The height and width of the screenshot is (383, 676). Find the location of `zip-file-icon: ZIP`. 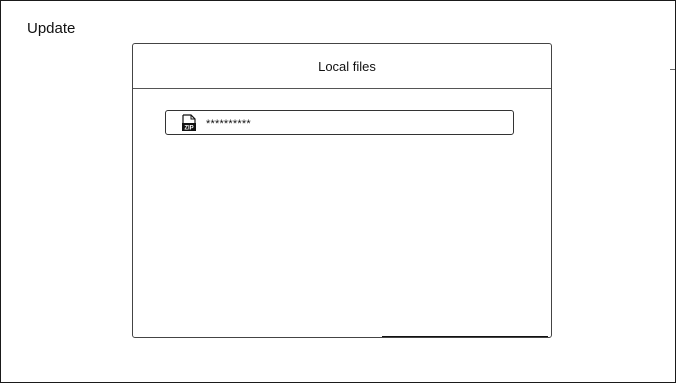

zip-file-icon: ZIP is located at coordinates (189, 122).